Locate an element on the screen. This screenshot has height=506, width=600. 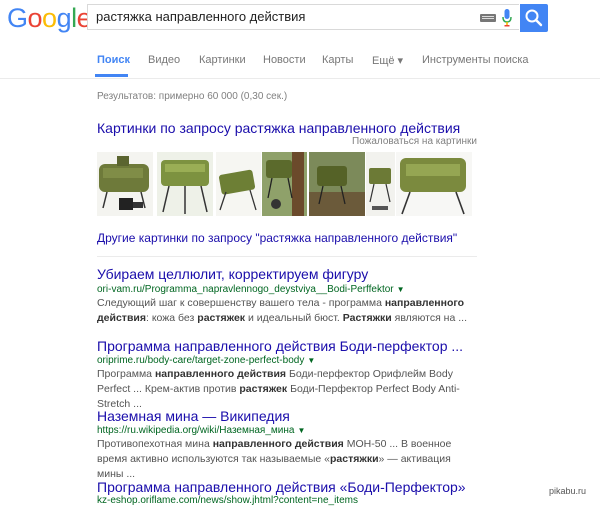
tab-search: Поиск is located at coordinates (113, 60).